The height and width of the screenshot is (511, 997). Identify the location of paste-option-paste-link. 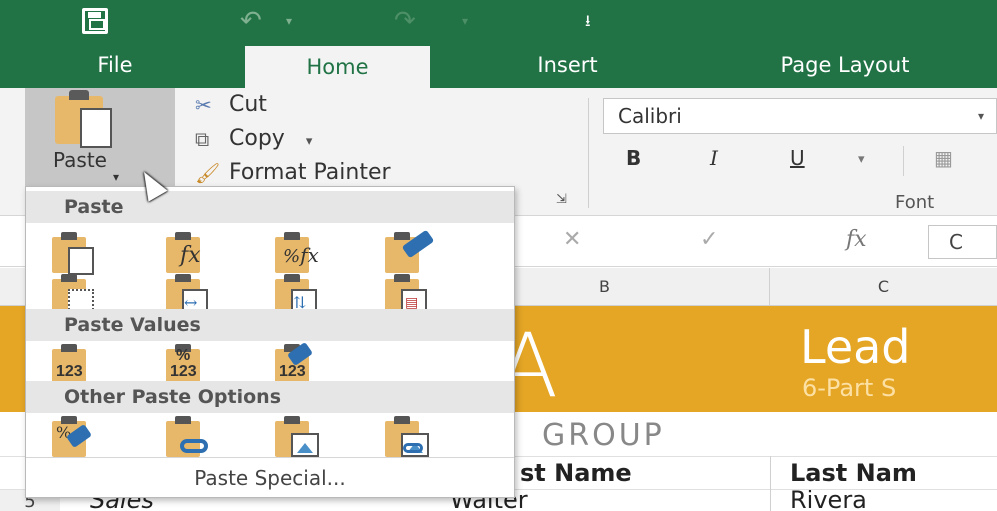
(188, 437).